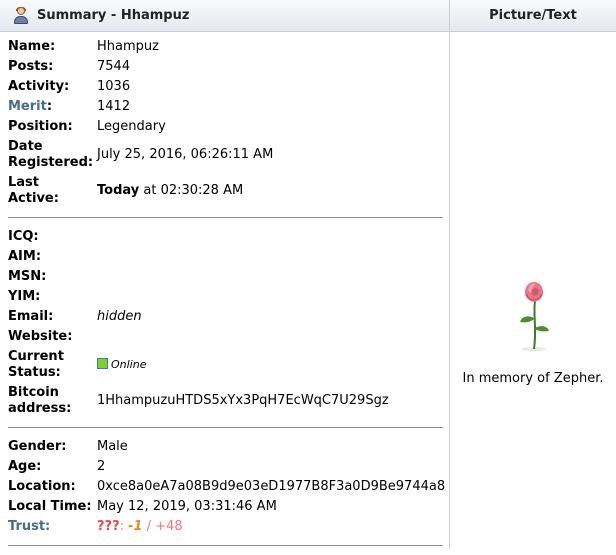 The height and width of the screenshot is (555, 616). I want to click on merit-label: Merit:, so click(30, 106).